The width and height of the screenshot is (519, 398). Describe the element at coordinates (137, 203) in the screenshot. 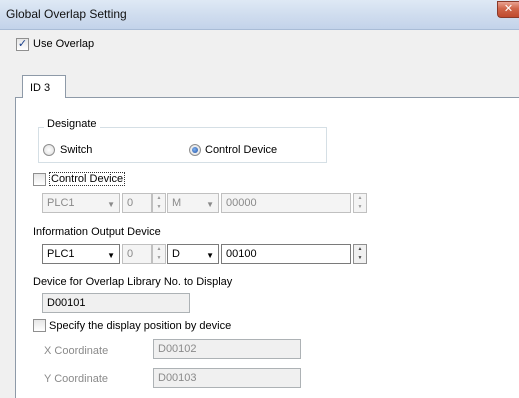

I see `control-station-input: 0` at that location.